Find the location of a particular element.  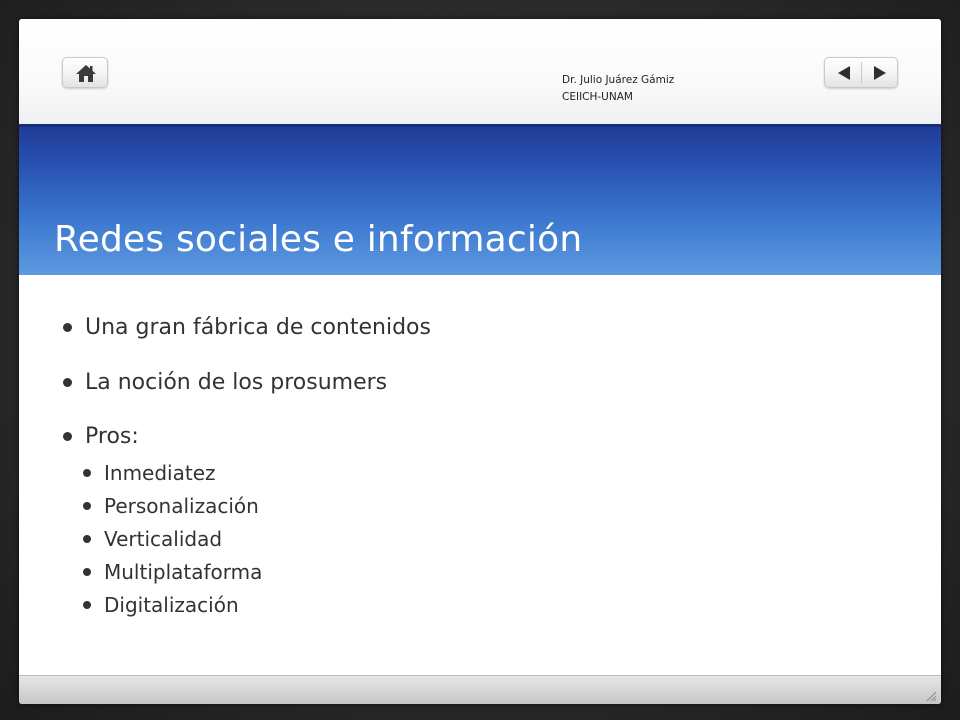

sub-bullet-item: Digitalización is located at coordinates (161, 605).